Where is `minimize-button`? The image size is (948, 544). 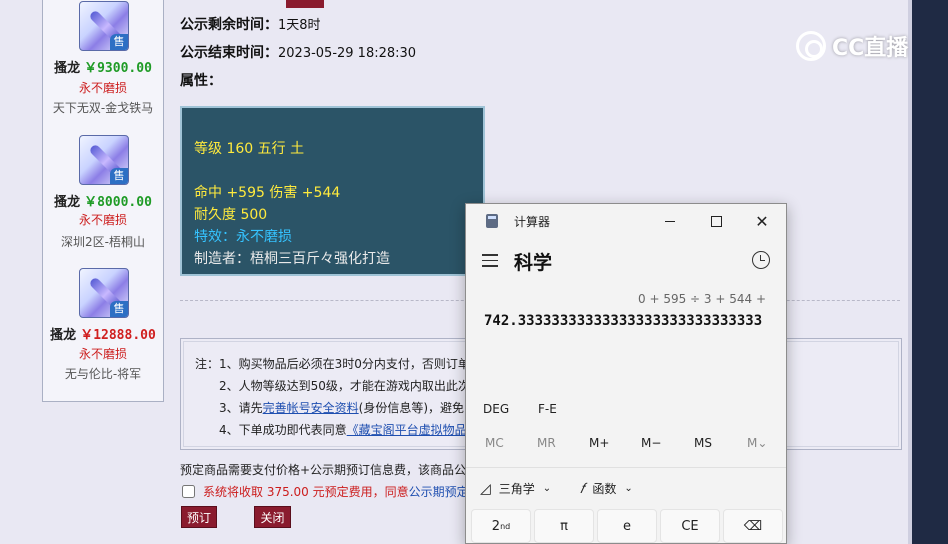 minimize-button is located at coordinates (670, 221).